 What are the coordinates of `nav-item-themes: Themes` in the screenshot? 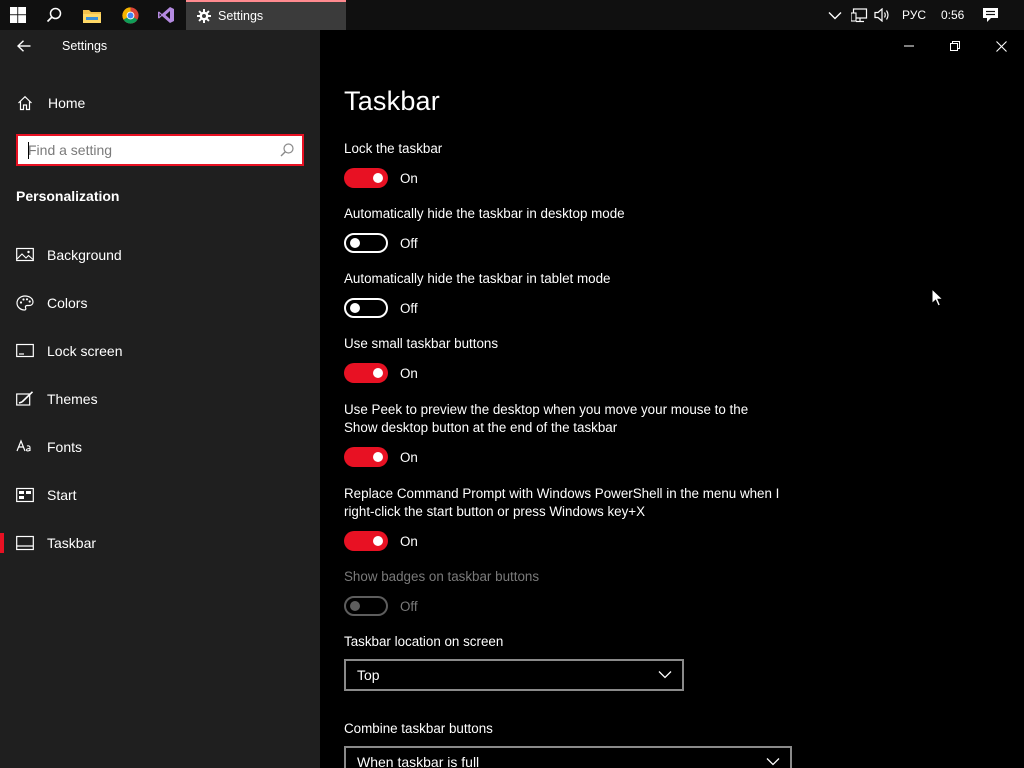 It's located at (160, 399).